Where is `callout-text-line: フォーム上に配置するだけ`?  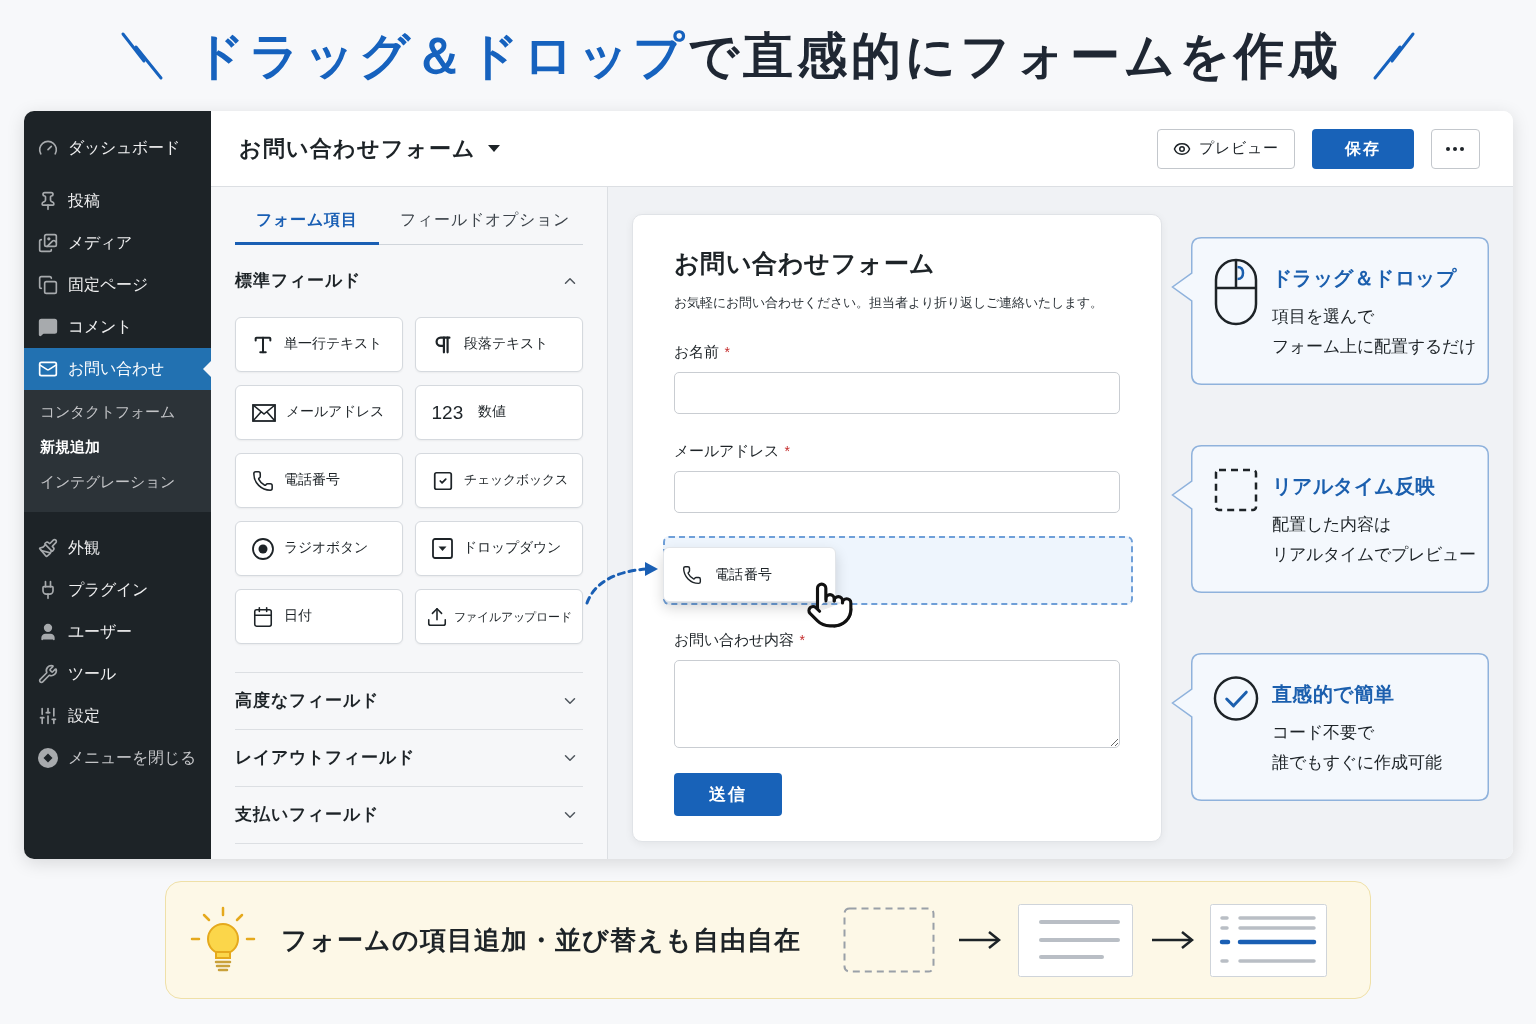 callout-text-line: フォーム上に配置するだけ is located at coordinates (1373, 346).